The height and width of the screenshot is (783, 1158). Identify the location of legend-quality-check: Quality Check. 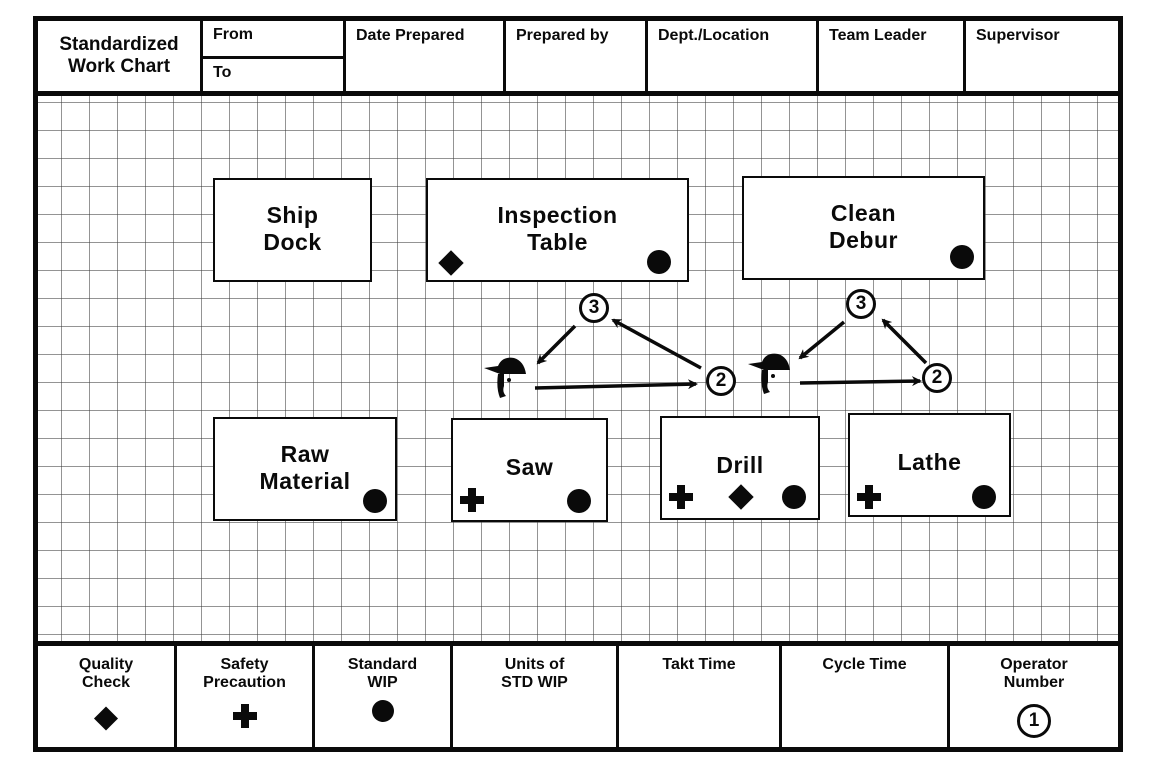
(107, 699).